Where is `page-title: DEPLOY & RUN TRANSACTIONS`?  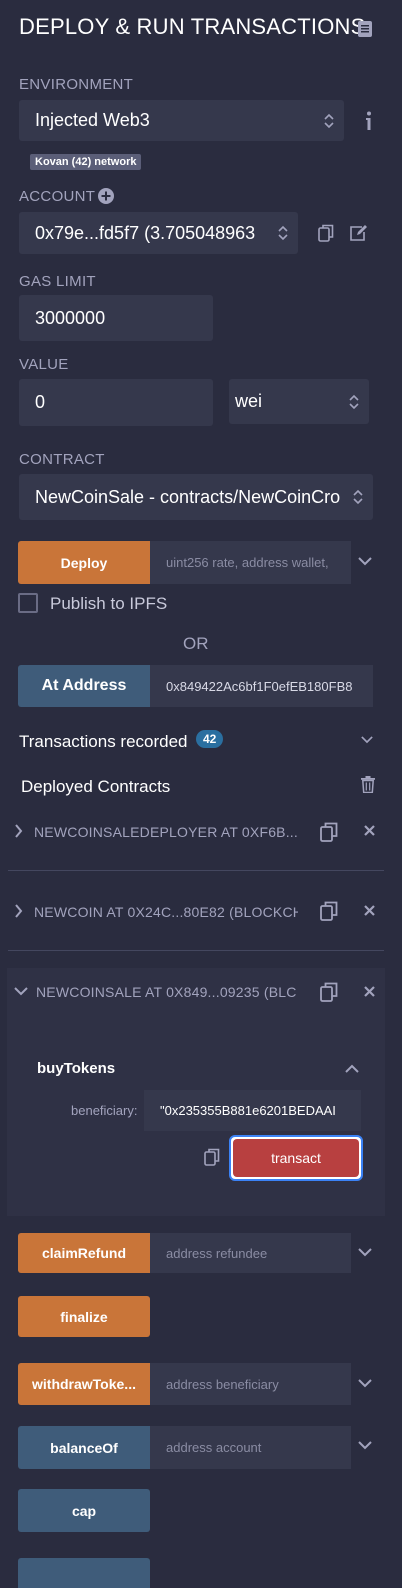
page-title: DEPLOY & RUN TRANSACTIONS is located at coordinates (192, 26).